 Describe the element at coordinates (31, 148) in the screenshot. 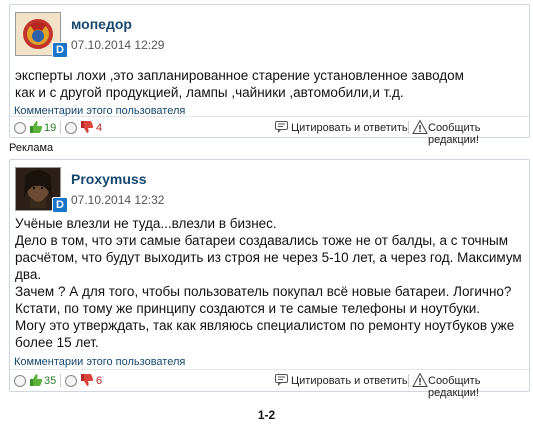

I see `ad-label: Реклама` at that location.